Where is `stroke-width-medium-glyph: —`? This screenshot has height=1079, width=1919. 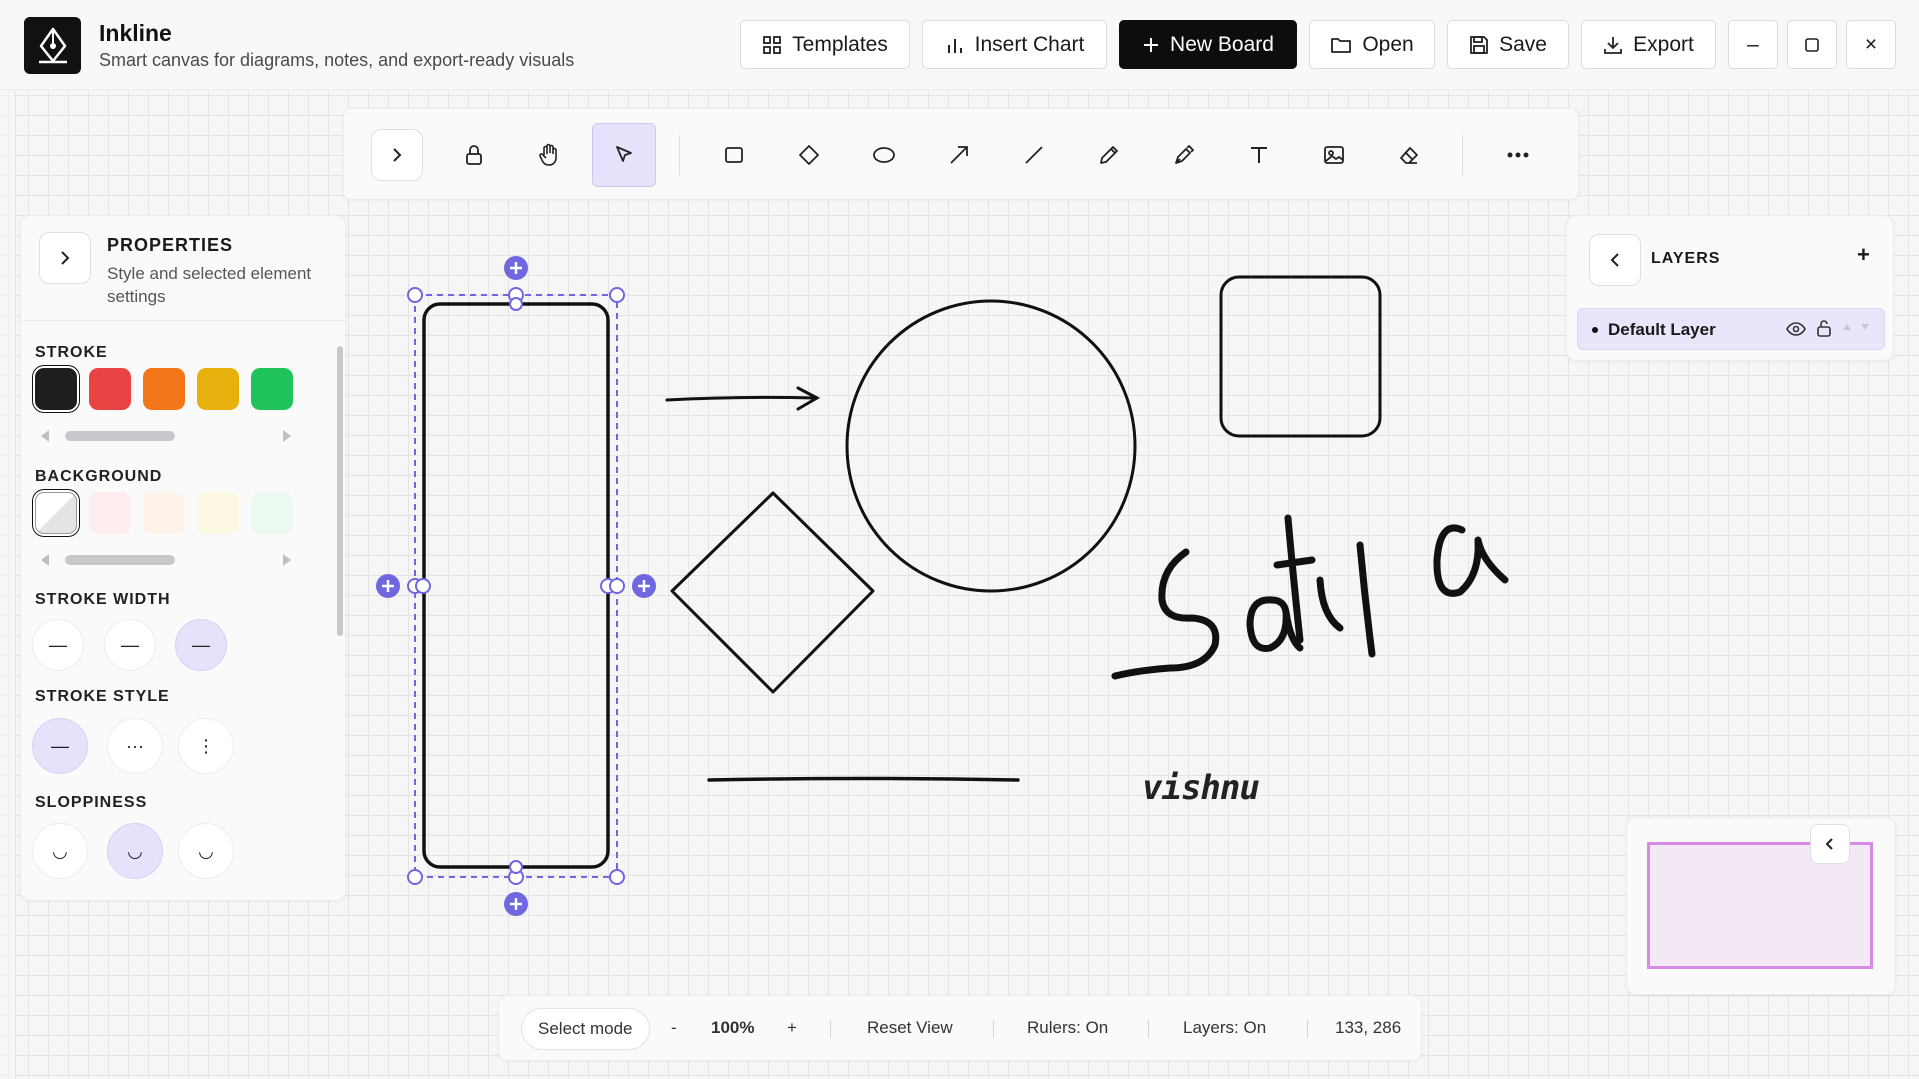 stroke-width-medium-glyph: — is located at coordinates (130, 644).